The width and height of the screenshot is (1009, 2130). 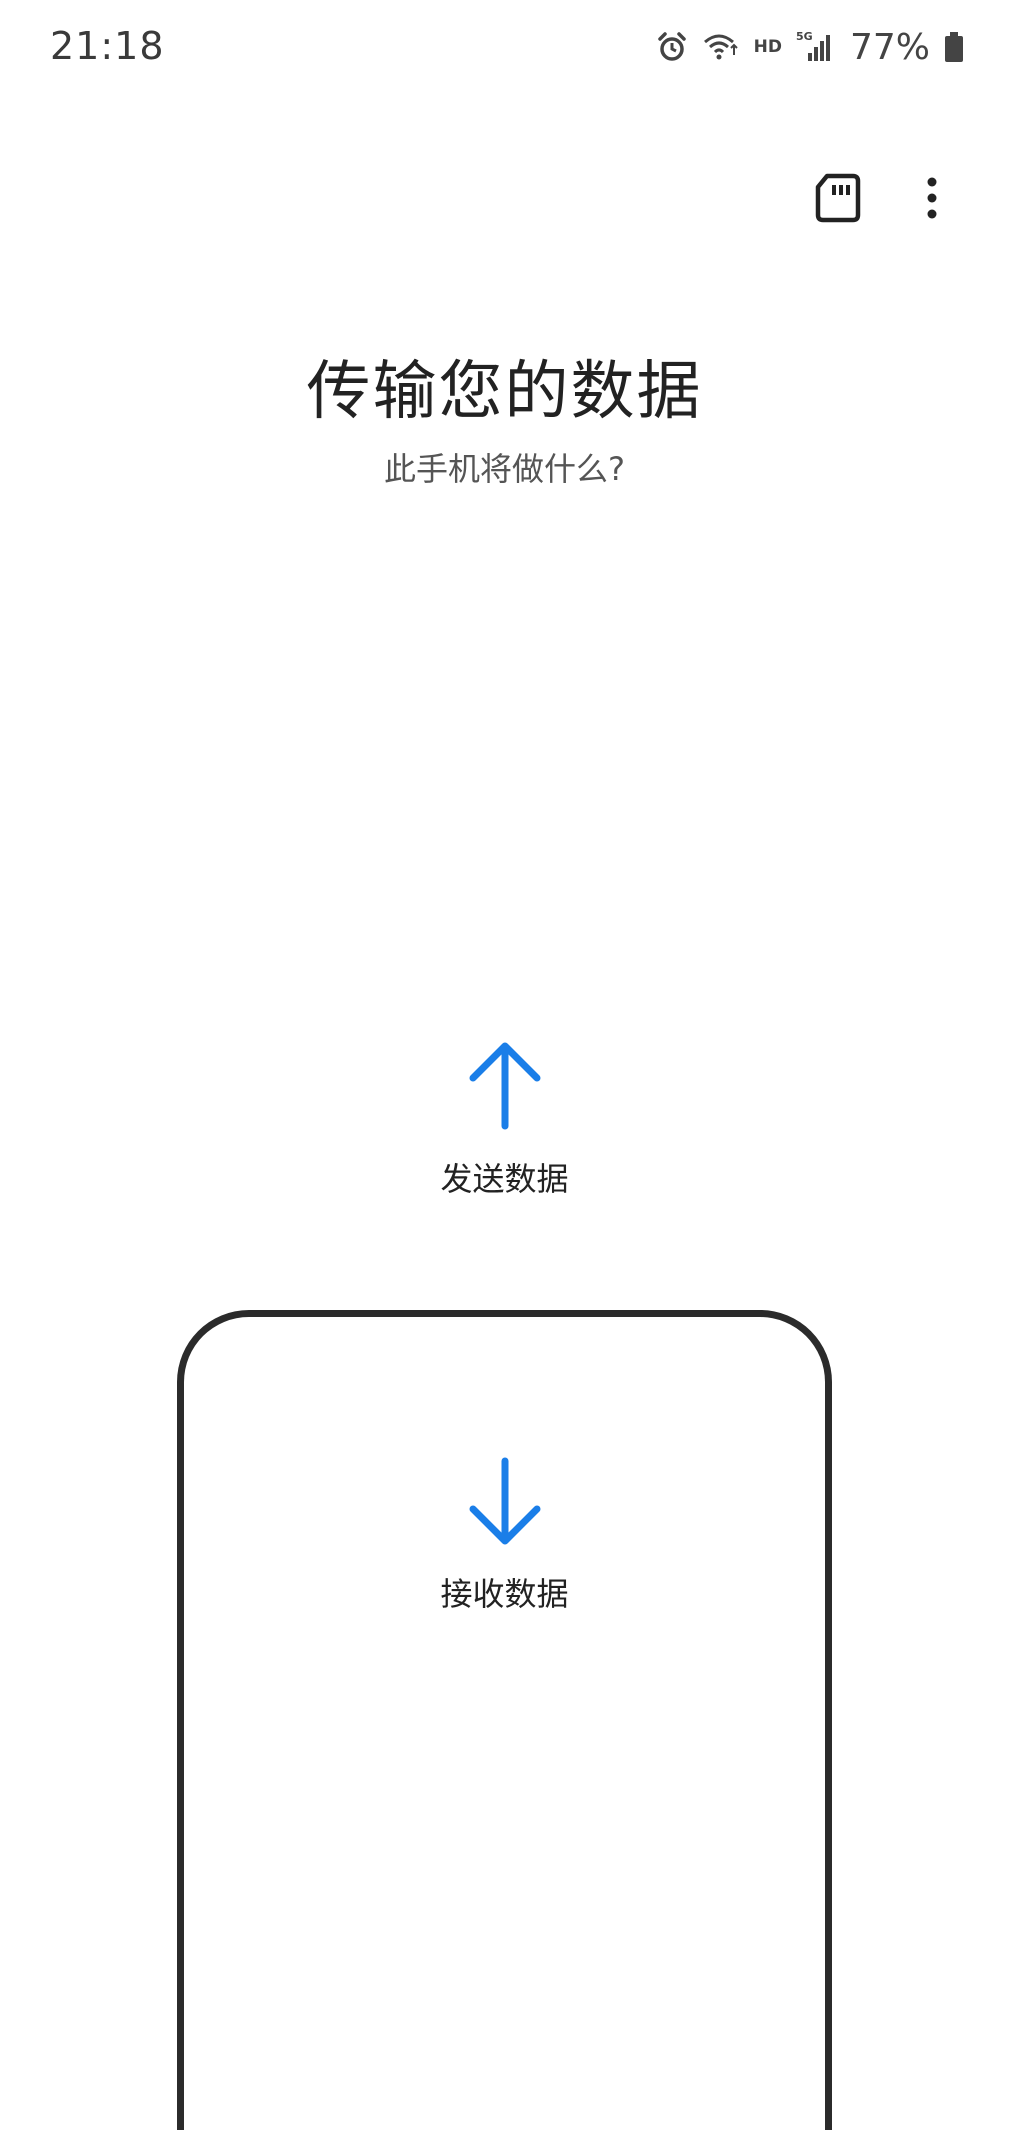 What do you see at coordinates (721, 47) in the screenshot?
I see `wifi-icon` at bounding box center [721, 47].